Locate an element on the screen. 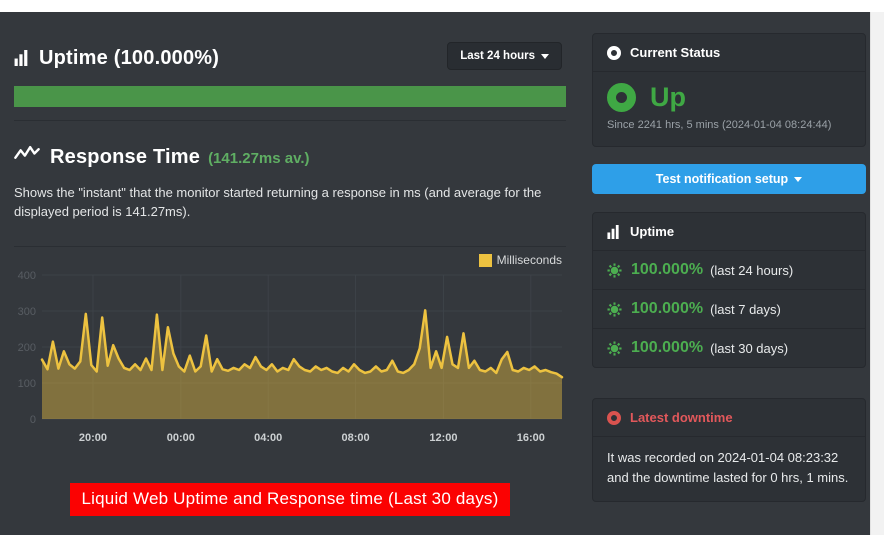  chart-legend: Milliseconds is located at coordinates (520, 260).